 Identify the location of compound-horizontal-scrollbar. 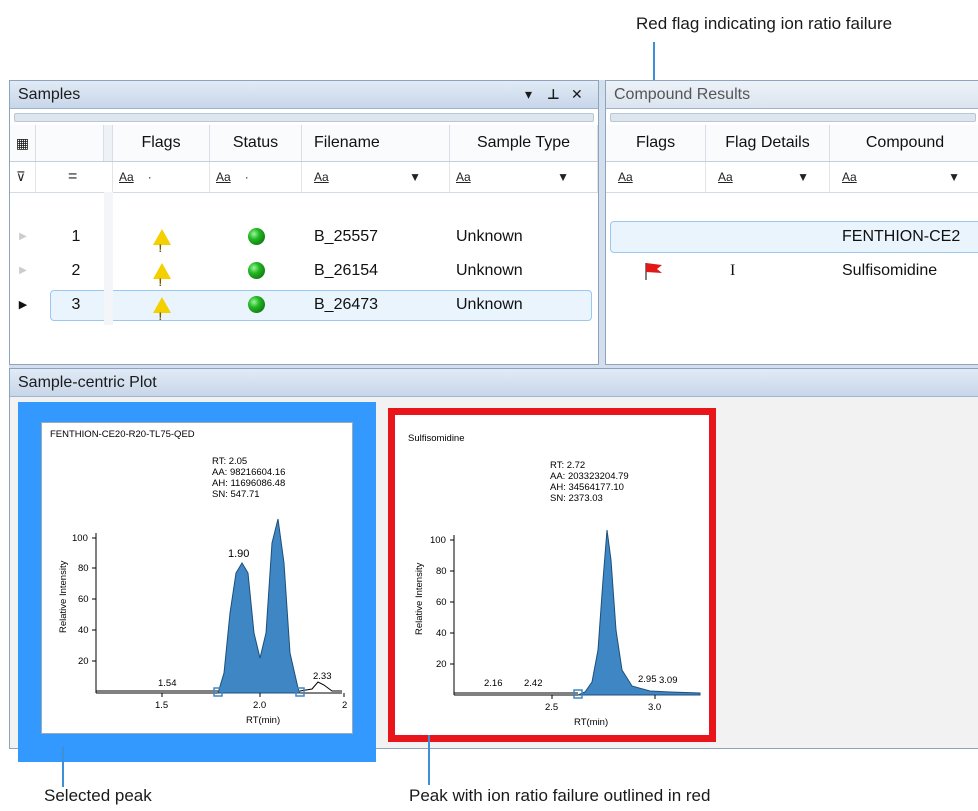
(793, 117).